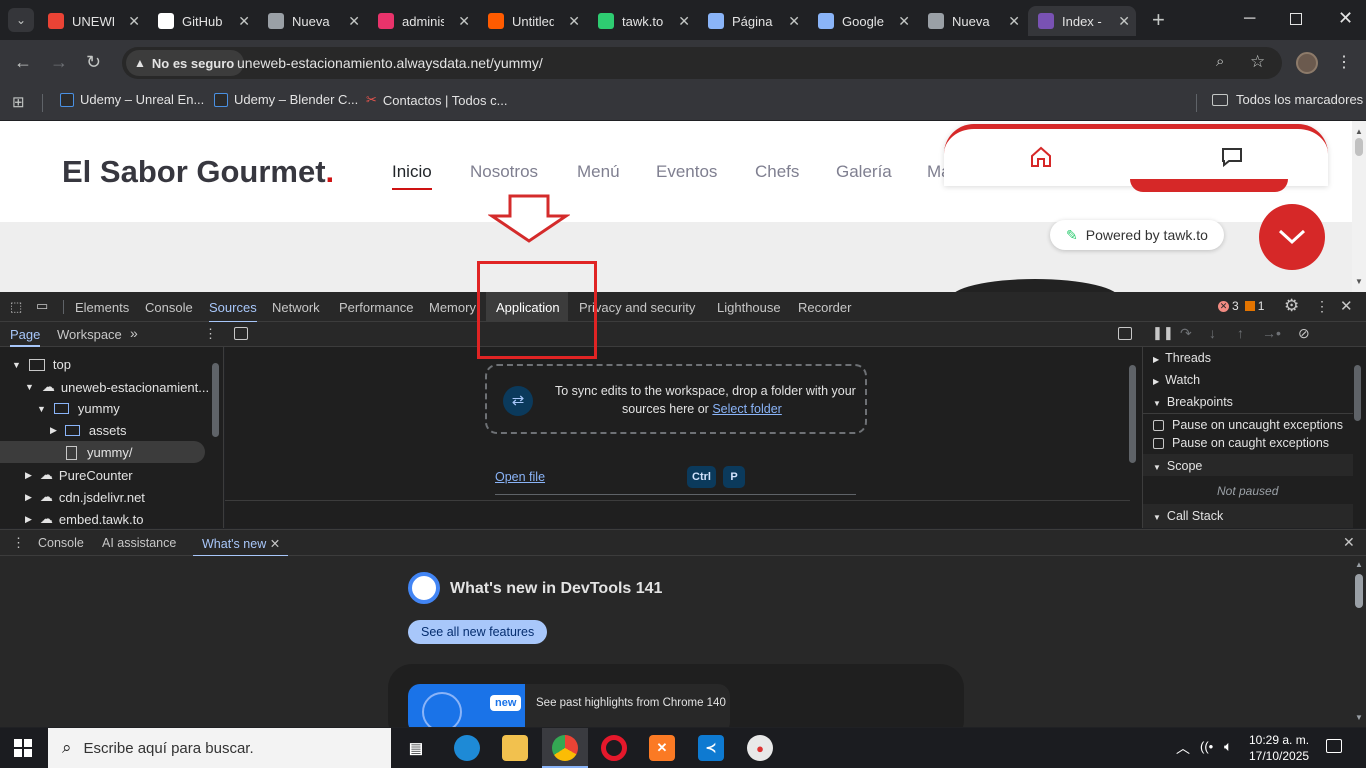 The image size is (1366, 768). What do you see at coordinates (760, 748) in the screenshot?
I see `paint-icon: ●` at bounding box center [760, 748].